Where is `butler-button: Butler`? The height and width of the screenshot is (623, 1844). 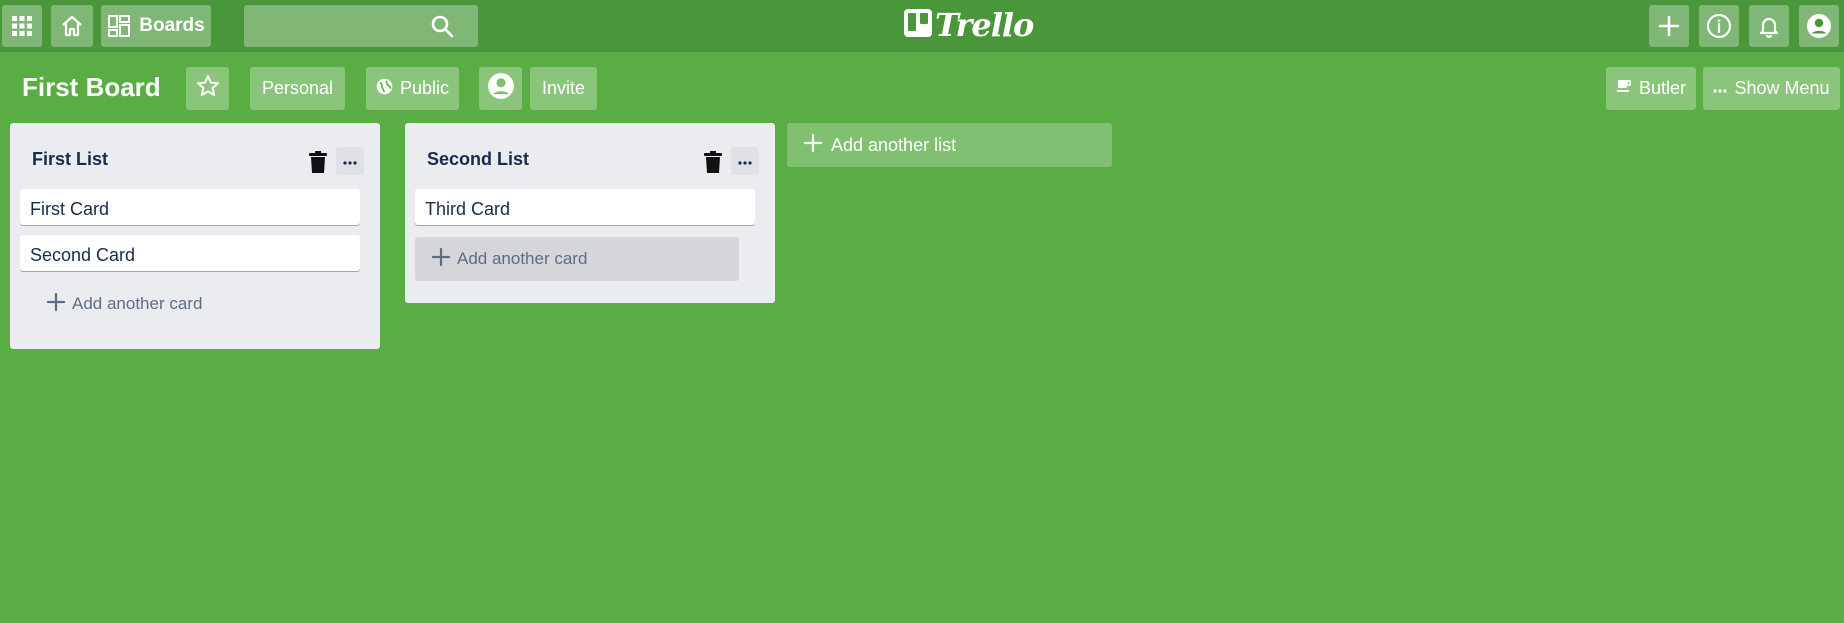
butler-button: Butler is located at coordinates (1651, 88).